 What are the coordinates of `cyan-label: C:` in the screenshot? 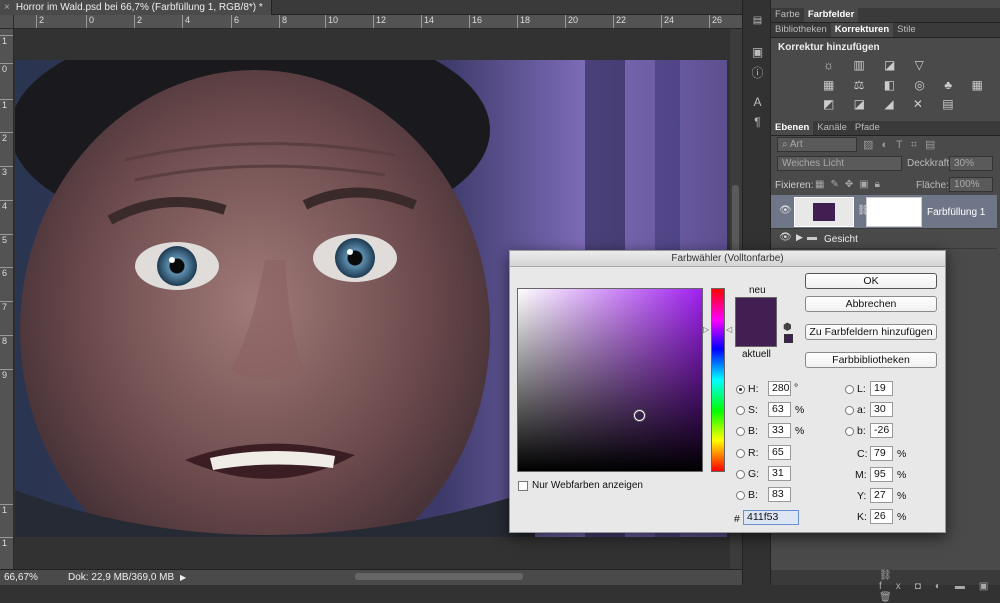 It's located at (862, 454).